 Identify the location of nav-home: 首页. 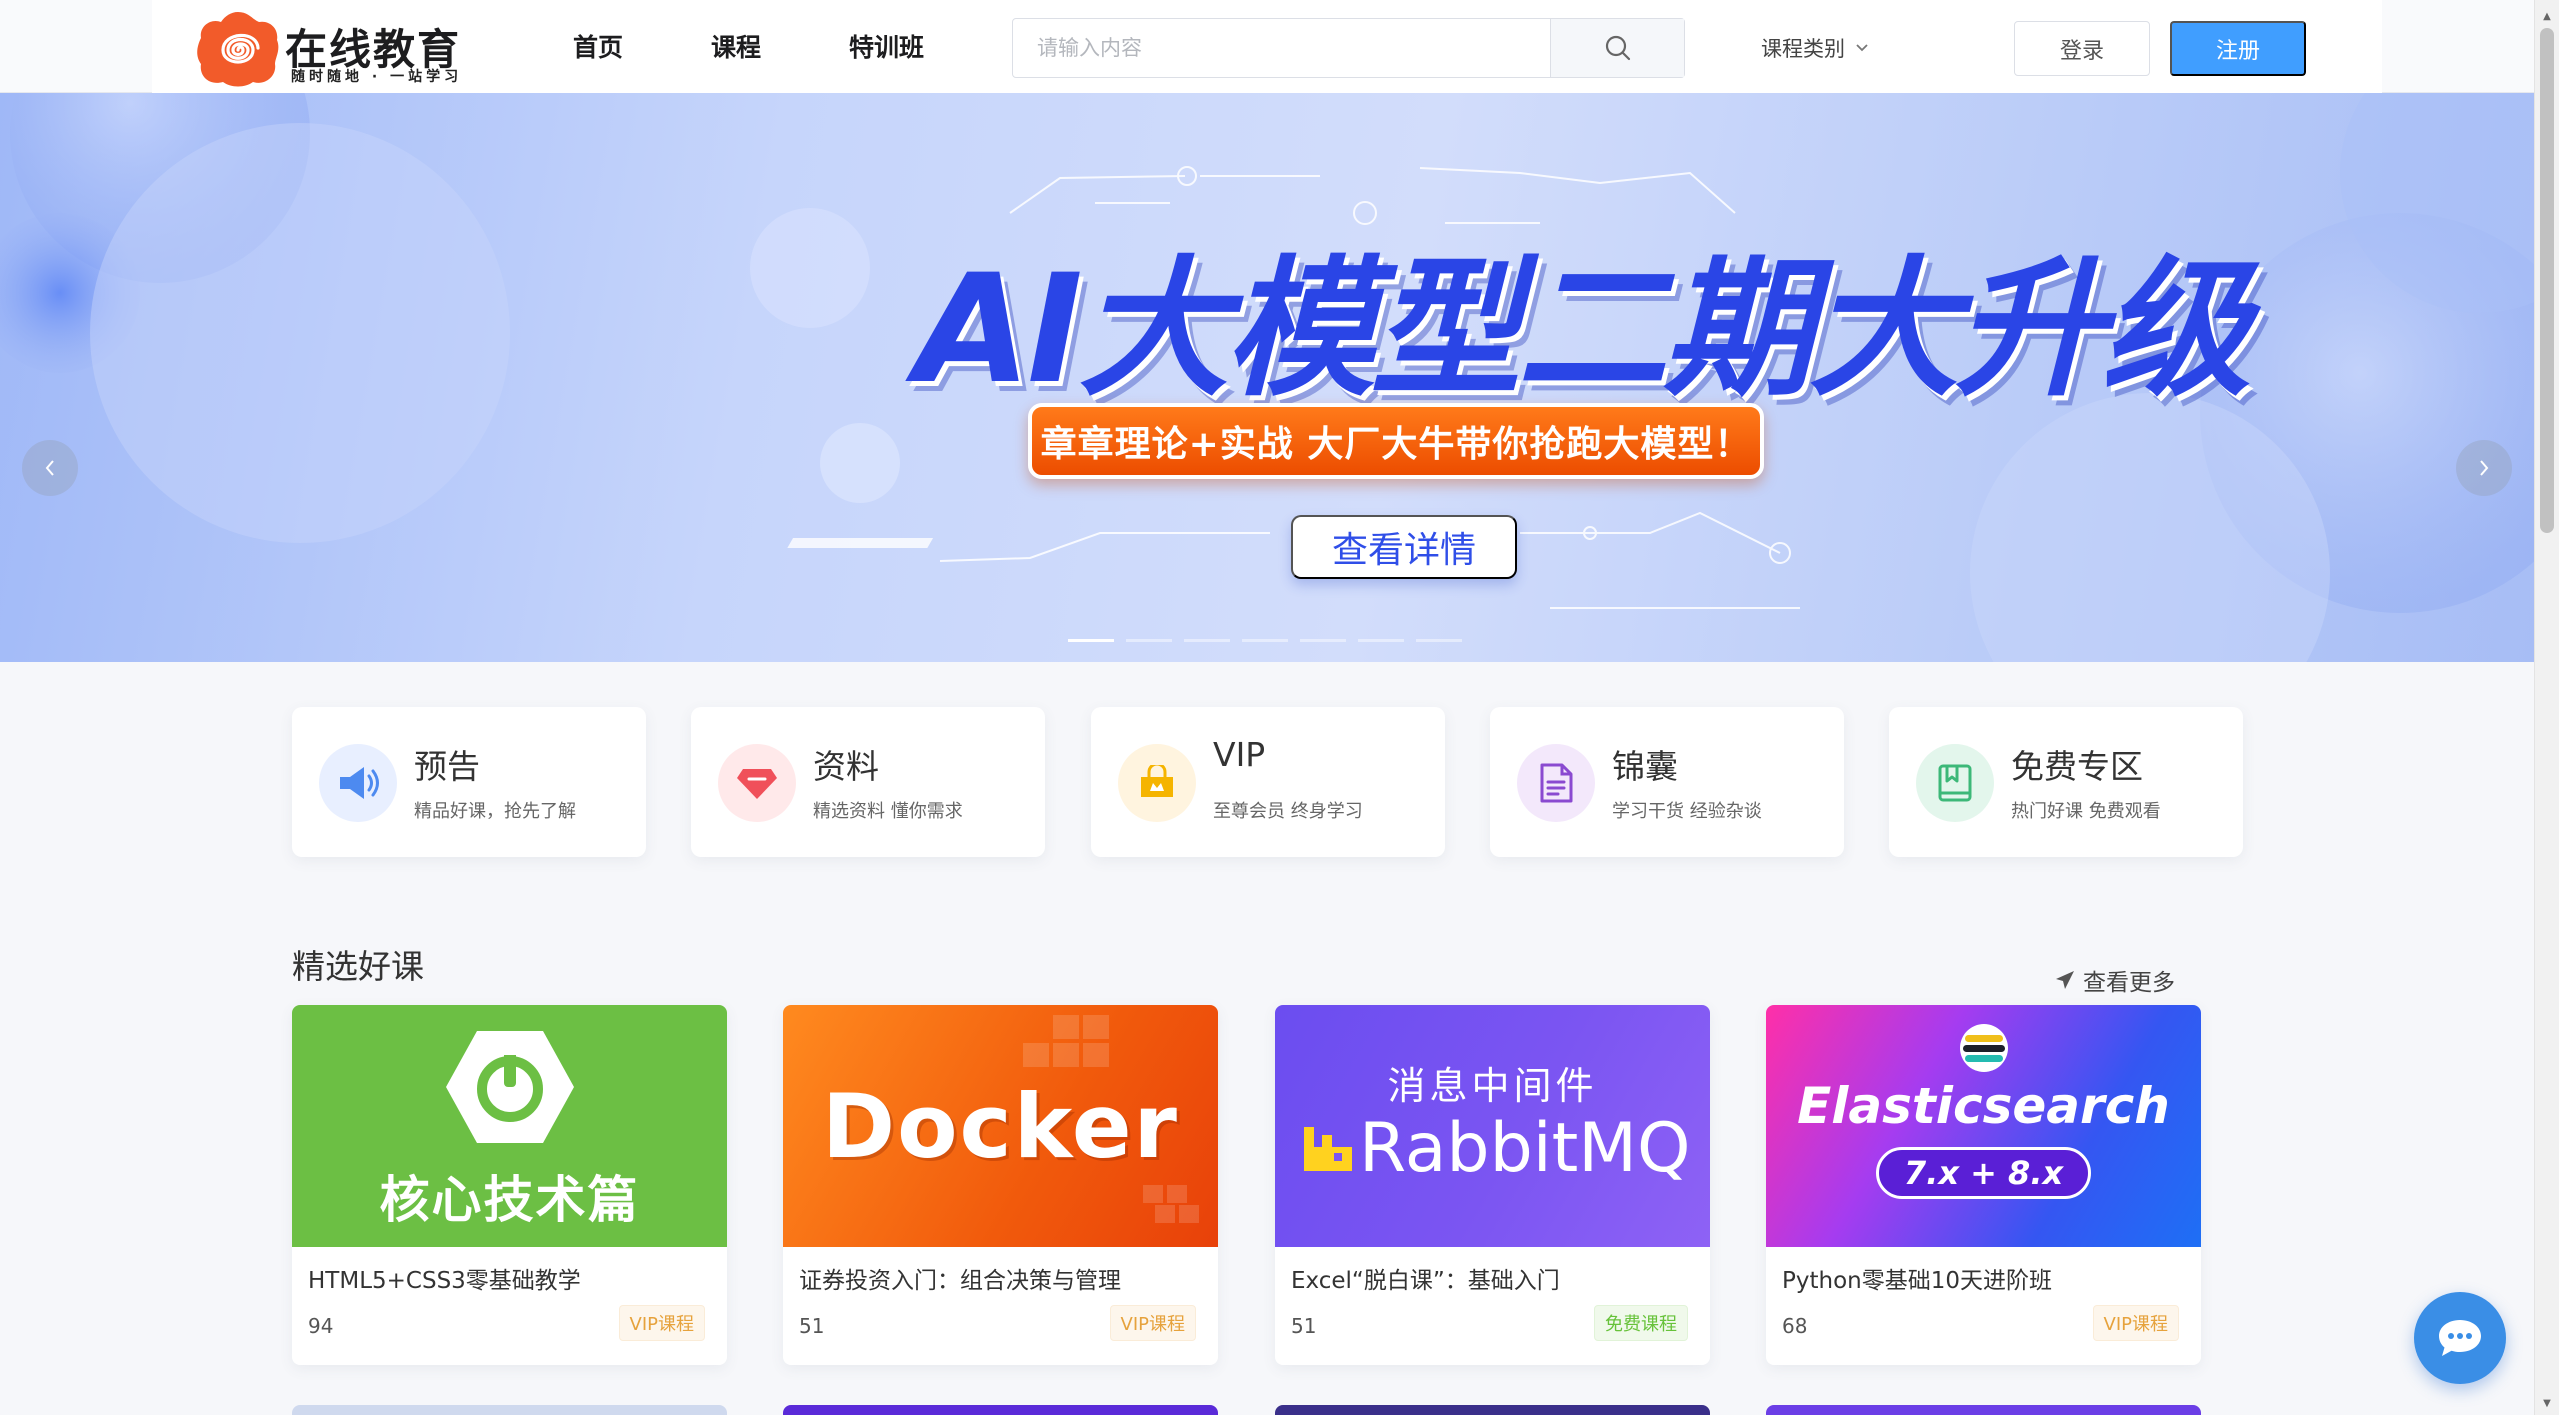
(598, 46).